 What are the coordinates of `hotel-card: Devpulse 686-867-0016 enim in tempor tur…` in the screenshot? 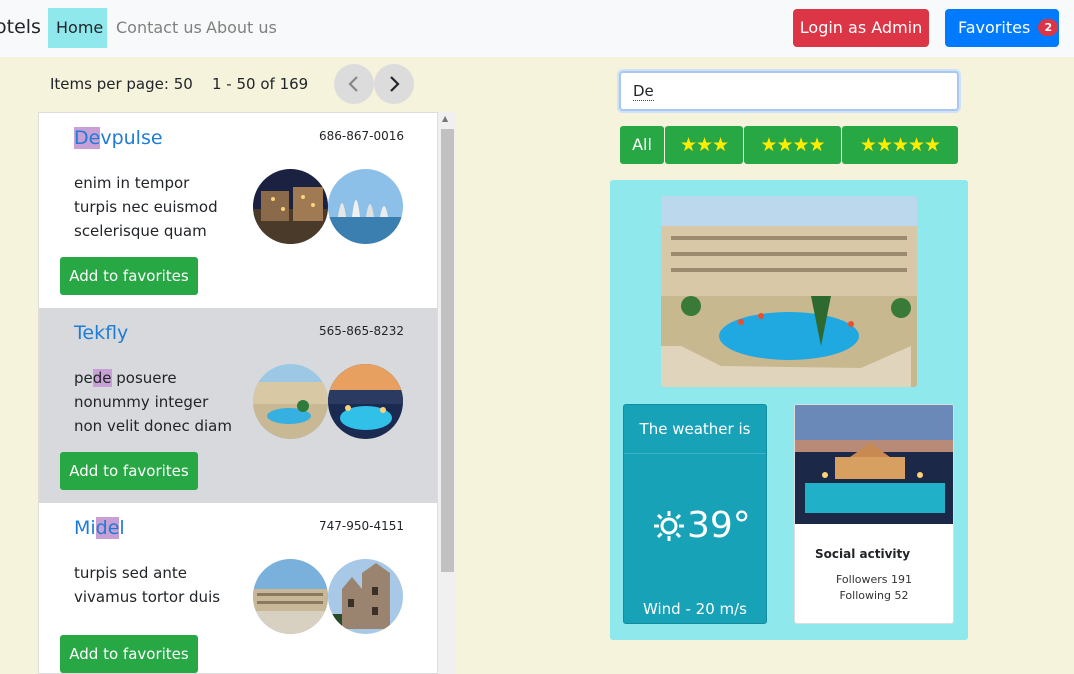 It's located at (238, 210).